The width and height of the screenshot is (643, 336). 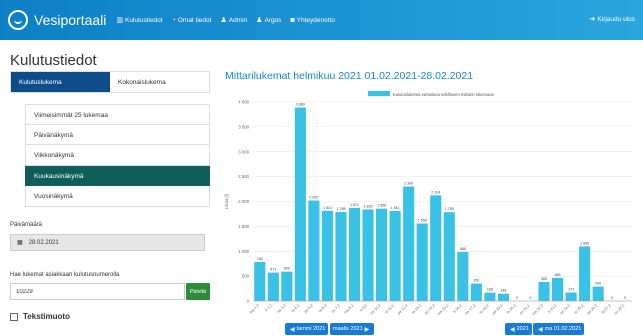 I want to click on x-tick-label: to 11.2., so click(x=390, y=309).